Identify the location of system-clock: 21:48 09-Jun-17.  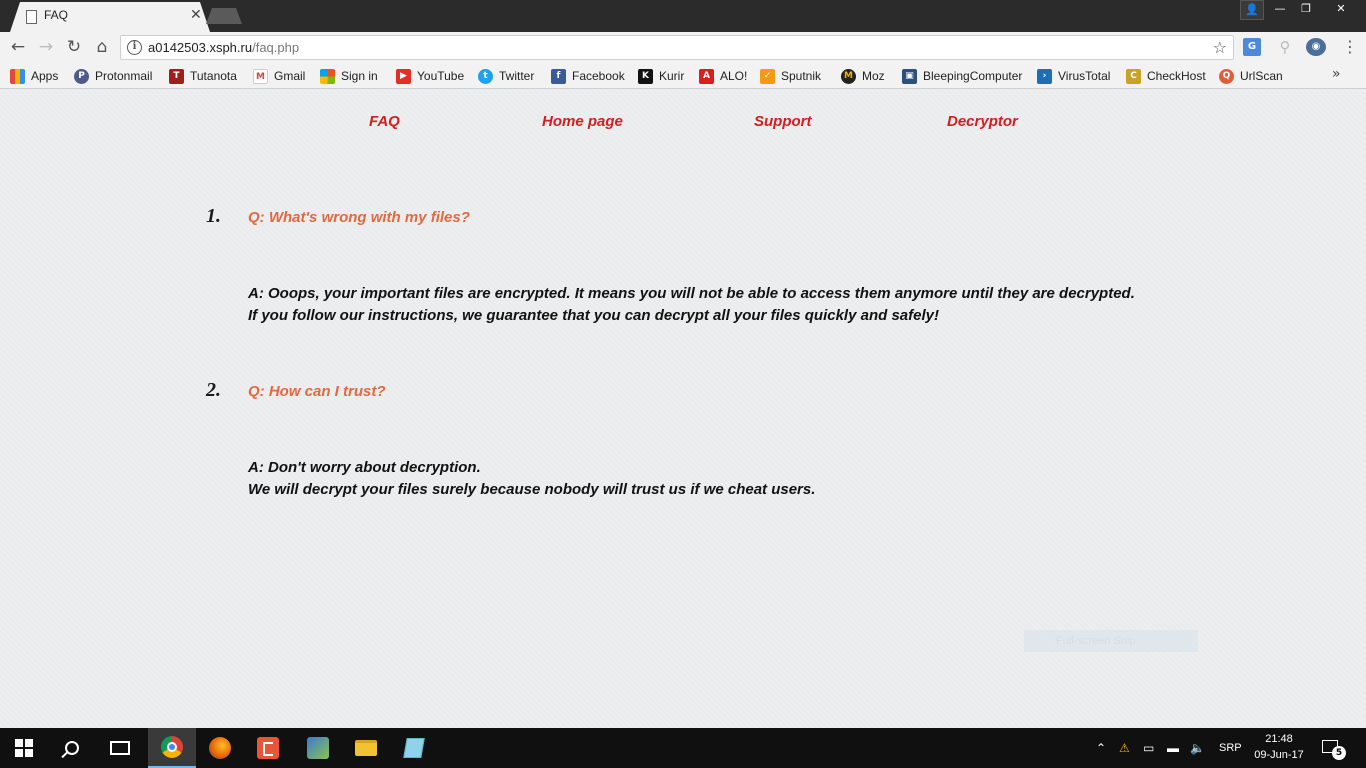
(1279, 747).